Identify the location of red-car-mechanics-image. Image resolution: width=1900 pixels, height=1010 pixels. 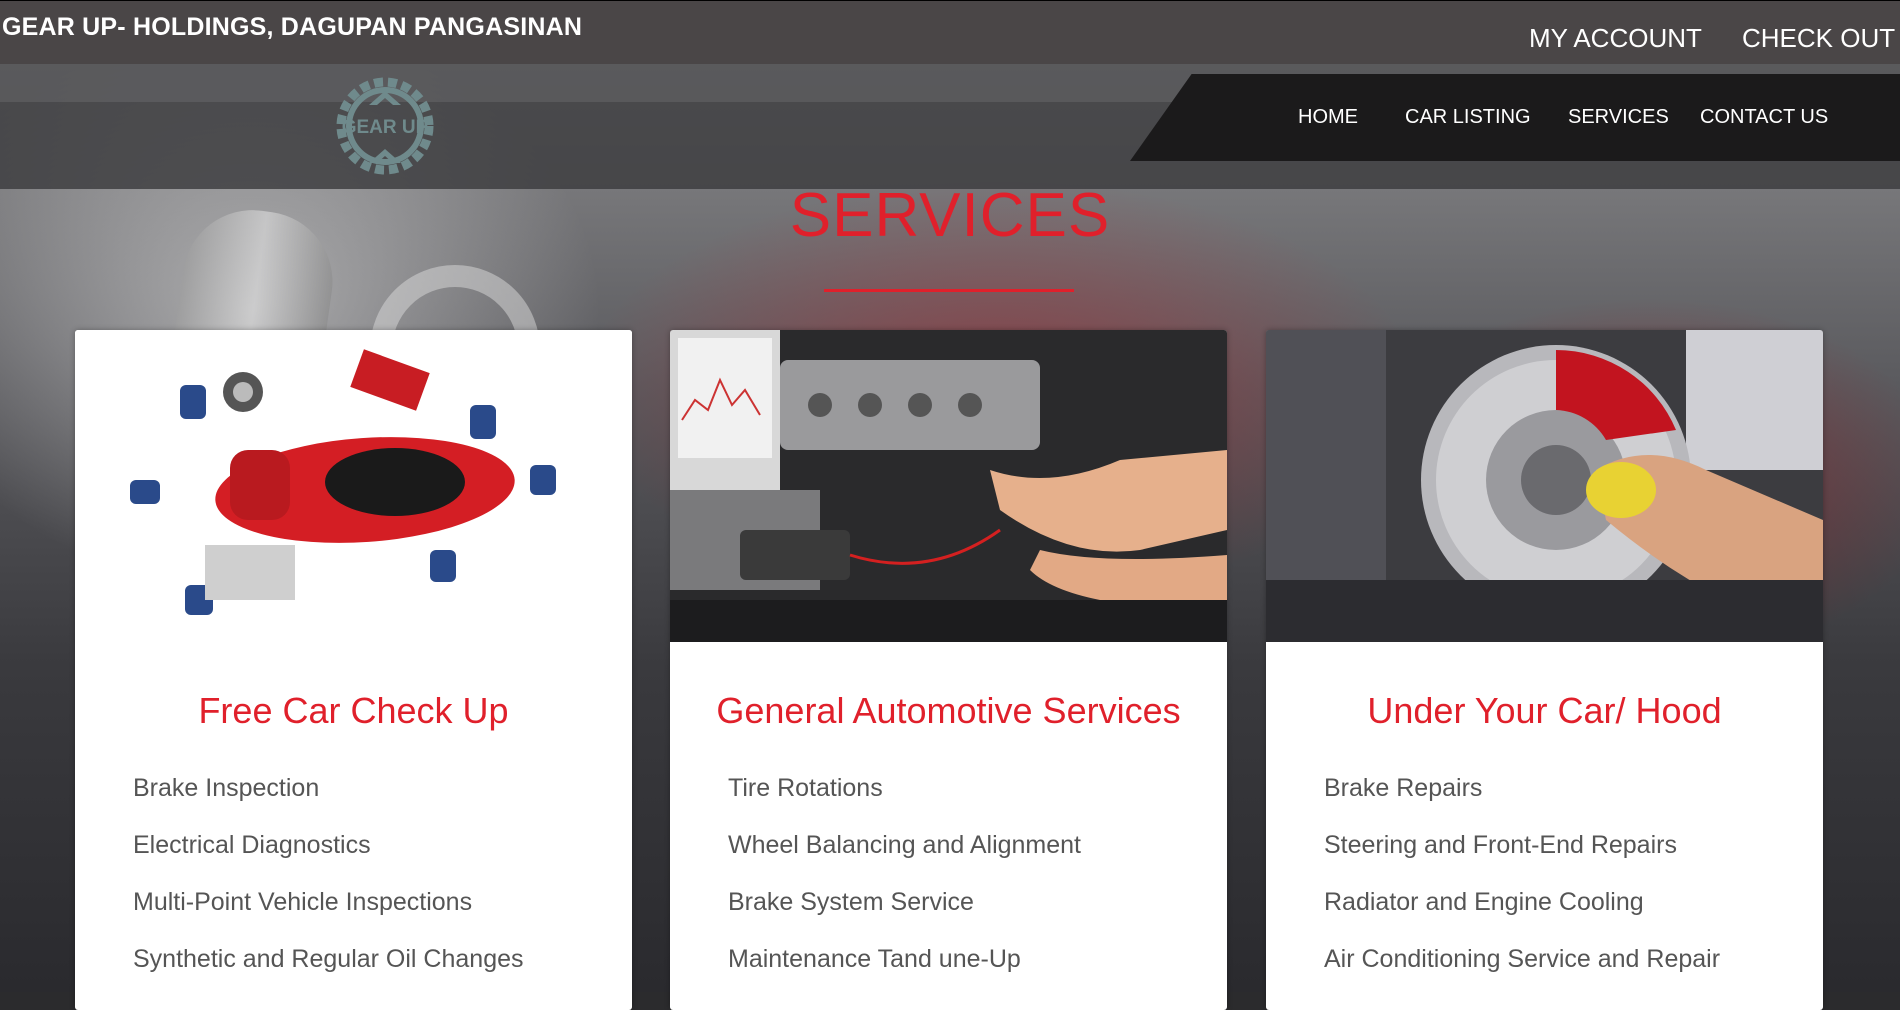
(353, 486).